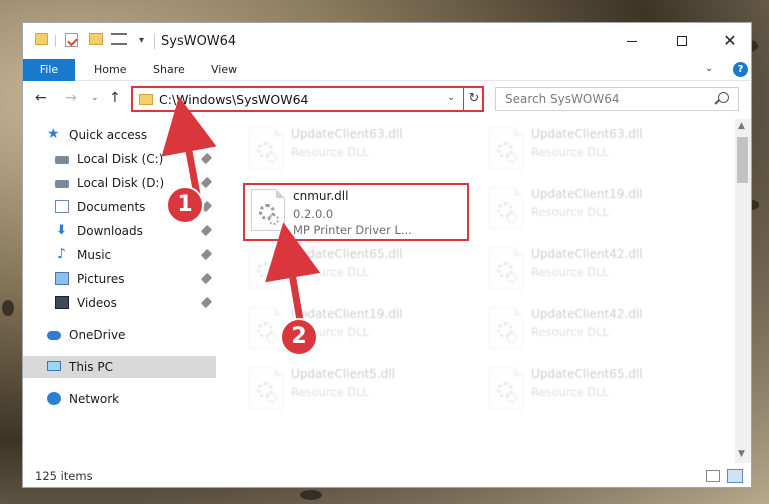 The width and height of the screenshot is (769, 504). Describe the element at coordinates (115, 98) in the screenshot. I see `up-arrow-icon: ↑` at that location.